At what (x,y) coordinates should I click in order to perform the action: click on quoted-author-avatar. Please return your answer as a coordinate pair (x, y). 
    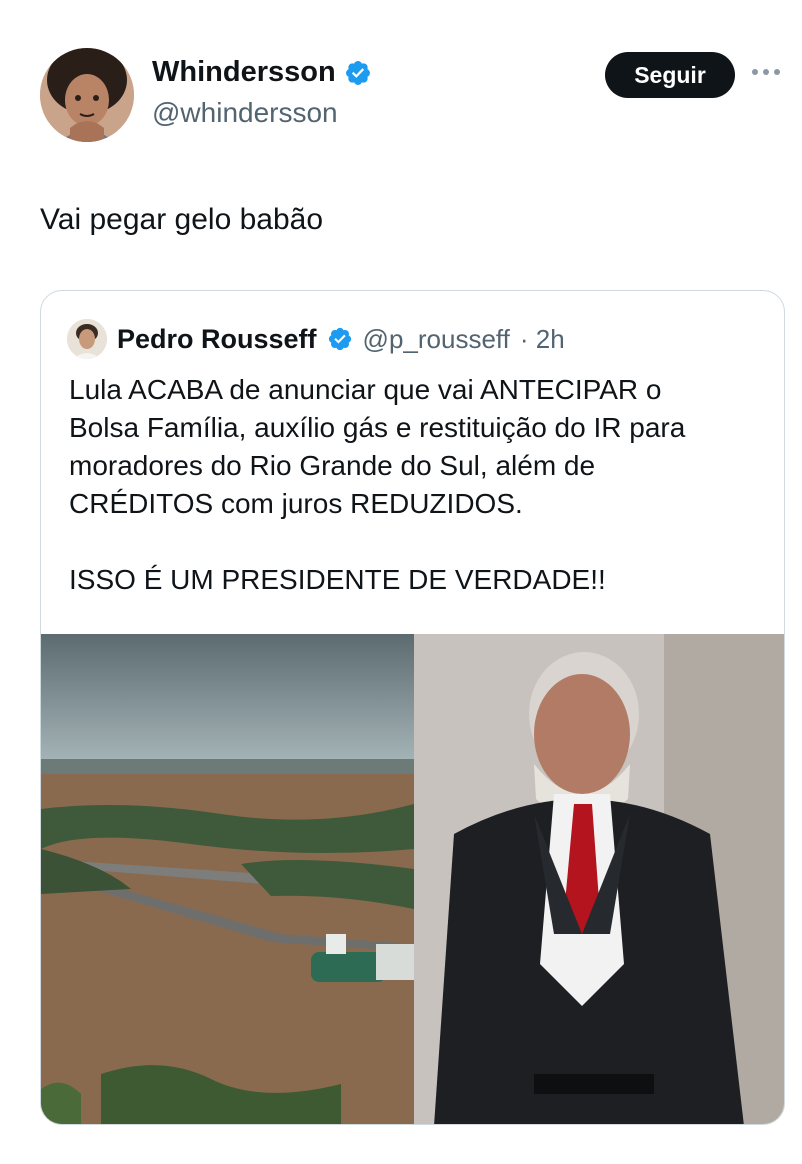
    Looking at the image, I should click on (87, 339).